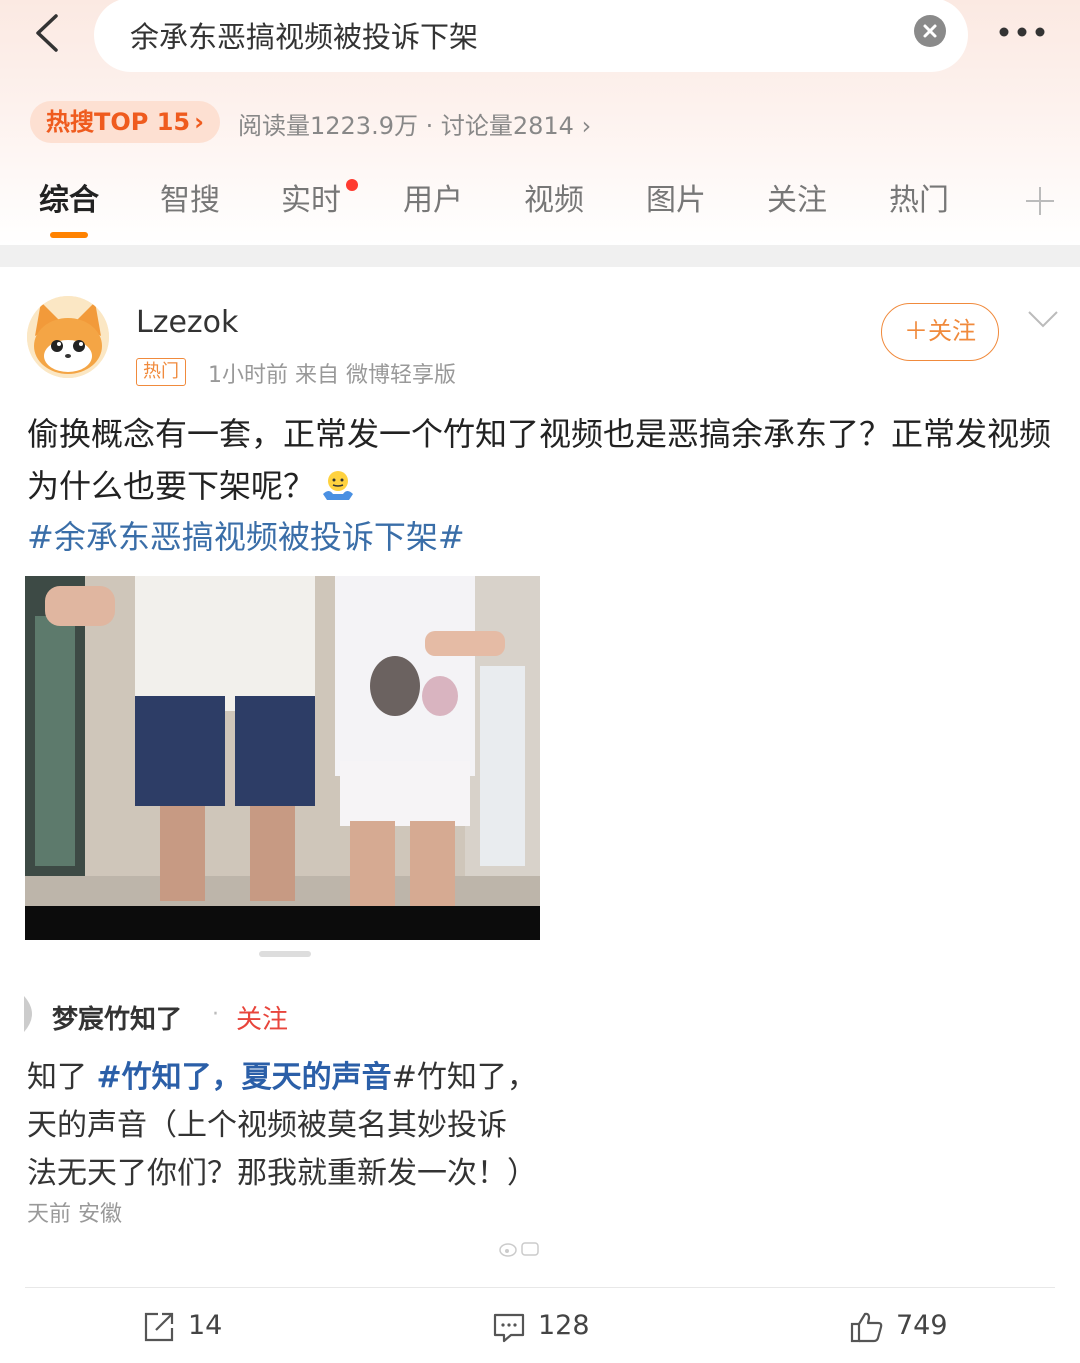 The image size is (1080, 1363). I want to click on post-image, so click(282, 758).